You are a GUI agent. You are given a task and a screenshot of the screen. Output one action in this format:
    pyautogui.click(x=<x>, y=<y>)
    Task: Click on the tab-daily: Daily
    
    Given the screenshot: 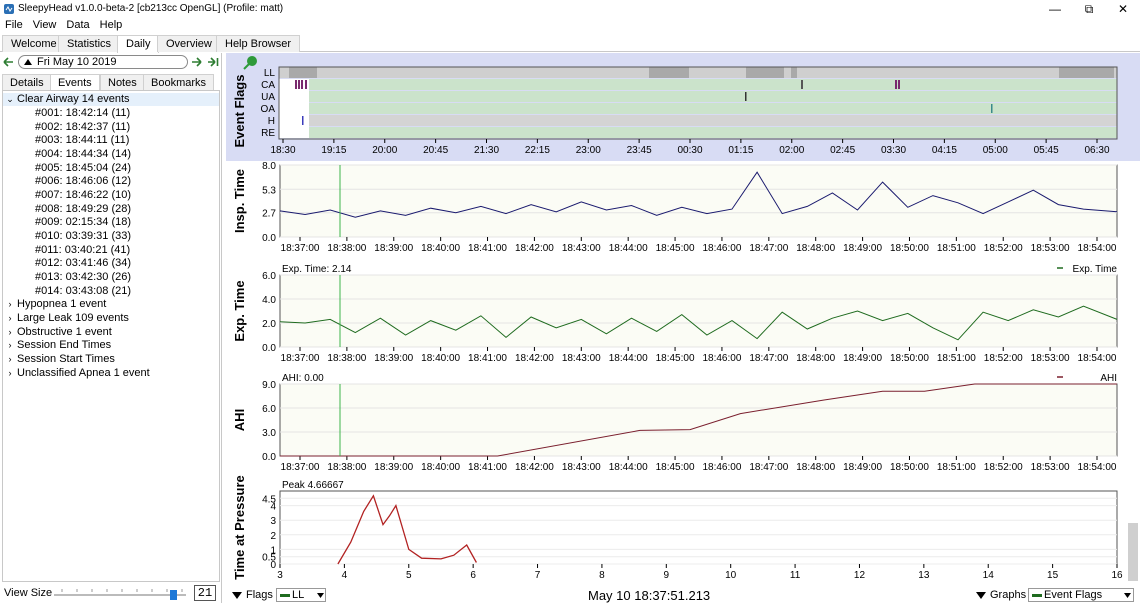 What is the action you would take?
    pyautogui.click(x=138, y=44)
    